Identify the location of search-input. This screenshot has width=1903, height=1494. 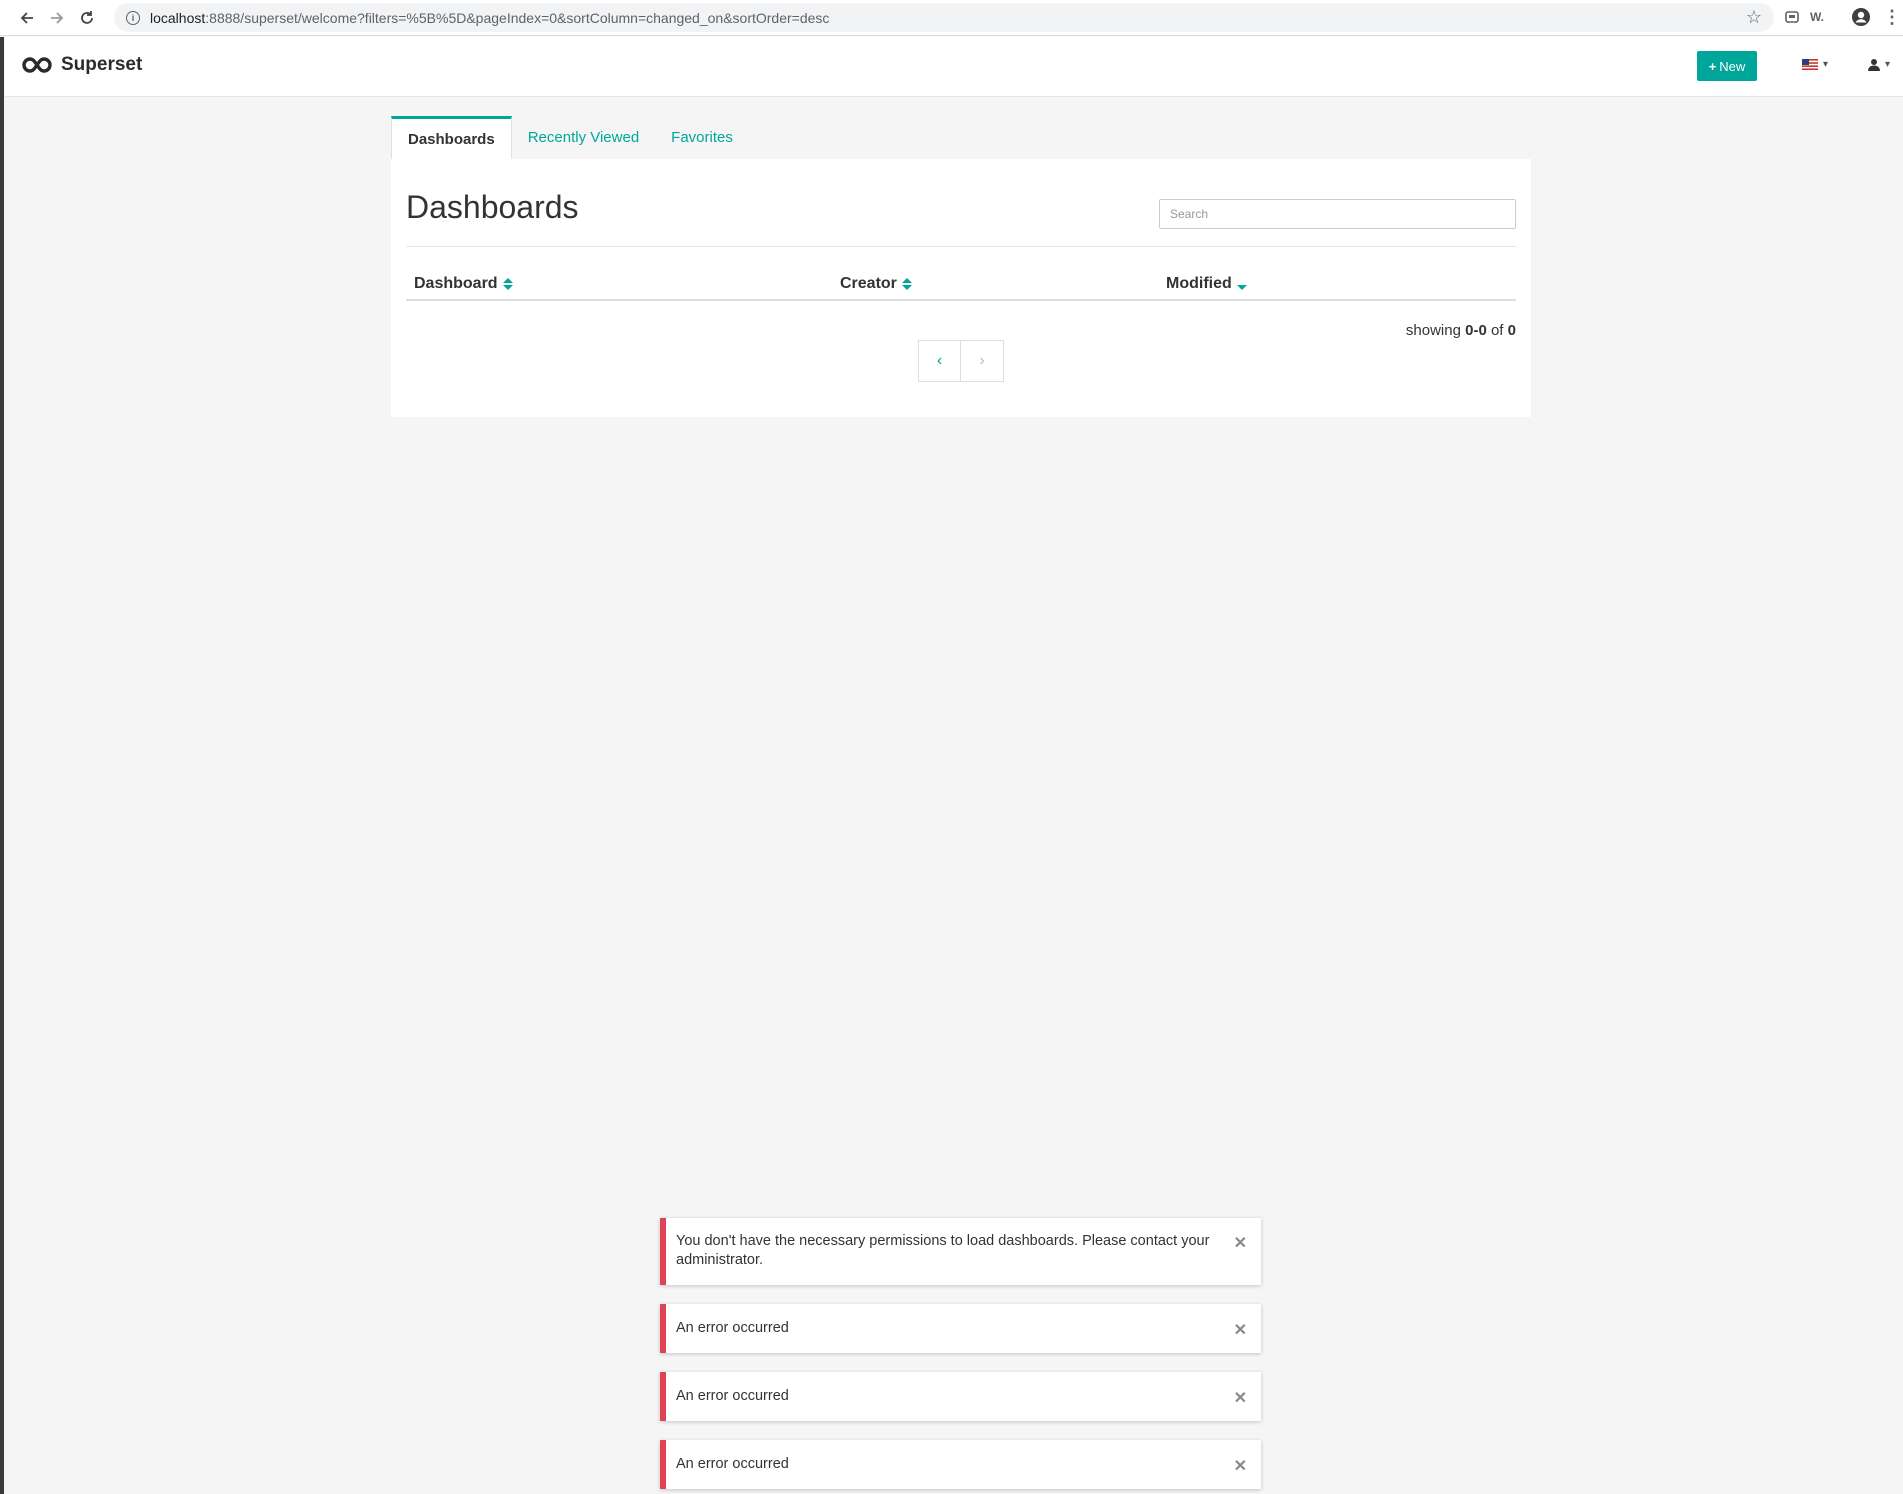
(1337, 214).